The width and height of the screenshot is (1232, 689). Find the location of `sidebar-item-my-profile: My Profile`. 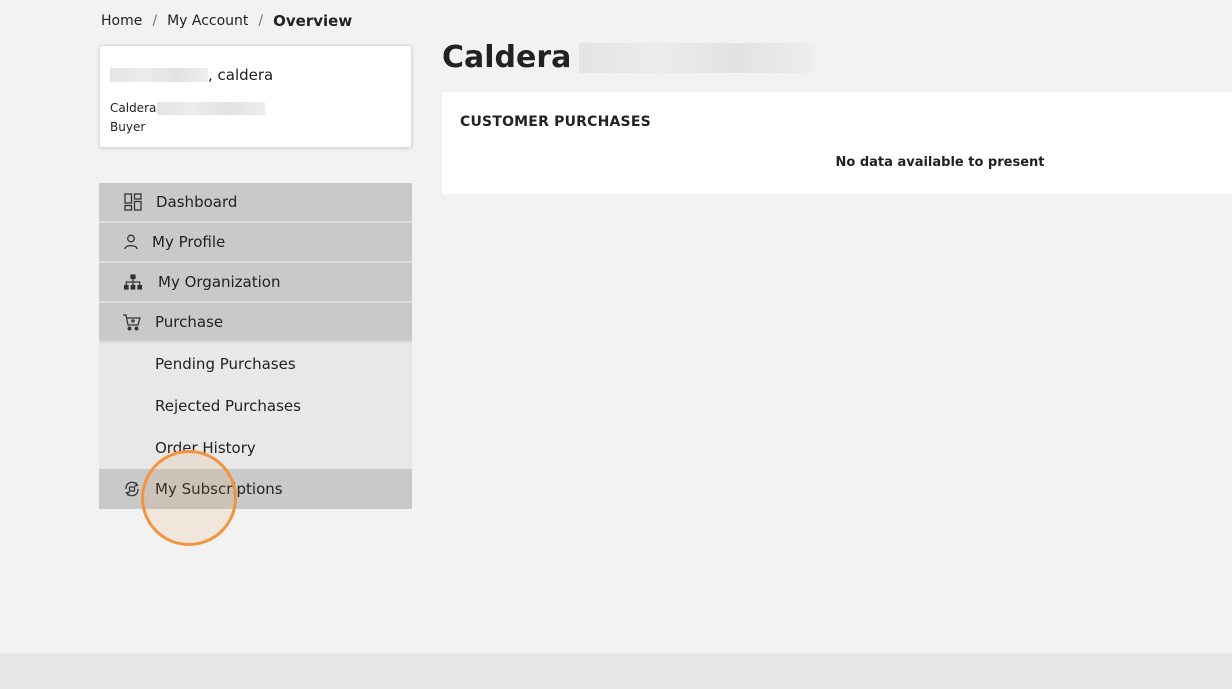

sidebar-item-my-profile: My Profile is located at coordinates (255, 243).